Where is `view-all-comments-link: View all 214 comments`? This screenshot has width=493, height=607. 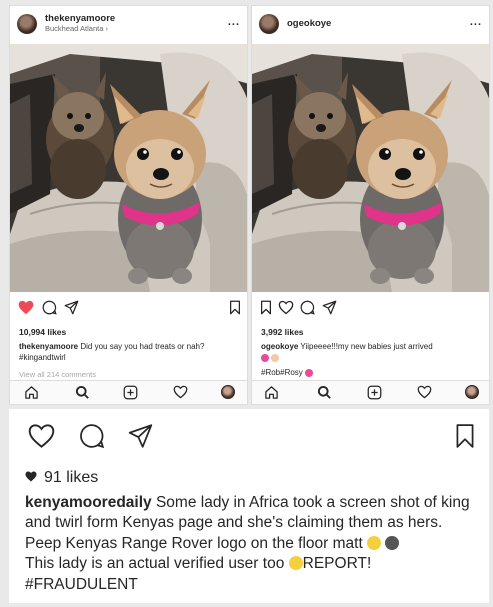 view-all-comments-link: View all 214 comments is located at coordinates (57, 374).